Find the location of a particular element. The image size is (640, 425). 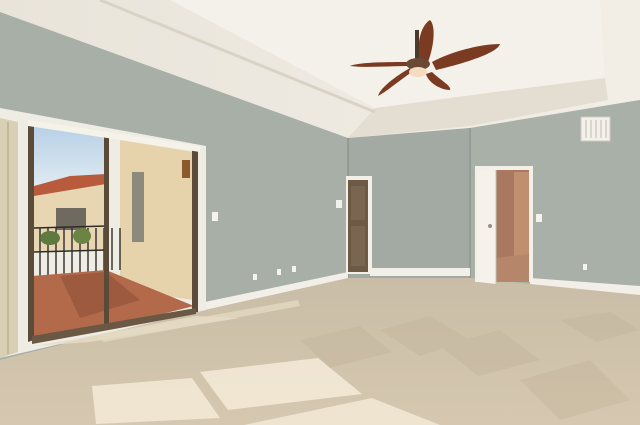

fan-light is located at coordinates (418, 72).